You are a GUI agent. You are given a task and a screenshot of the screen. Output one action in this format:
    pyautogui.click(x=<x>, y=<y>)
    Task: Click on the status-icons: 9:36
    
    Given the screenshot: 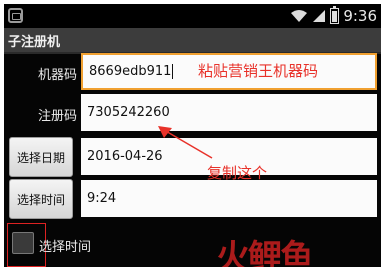 What is the action you would take?
    pyautogui.click(x=333, y=16)
    